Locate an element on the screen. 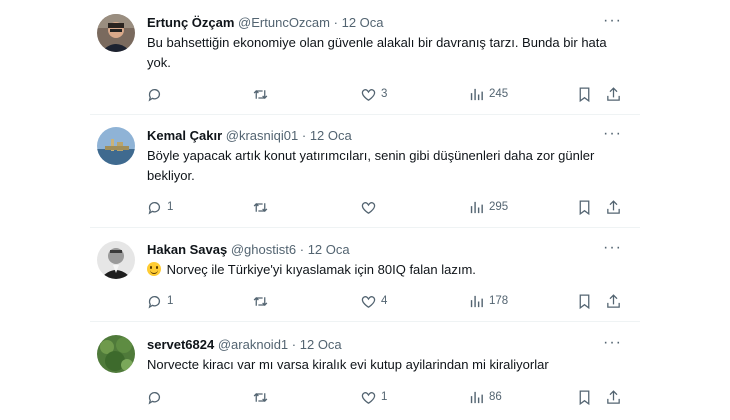 This screenshot has width=730, height=420. views-button: 178 is located at coordinates (488, 301).